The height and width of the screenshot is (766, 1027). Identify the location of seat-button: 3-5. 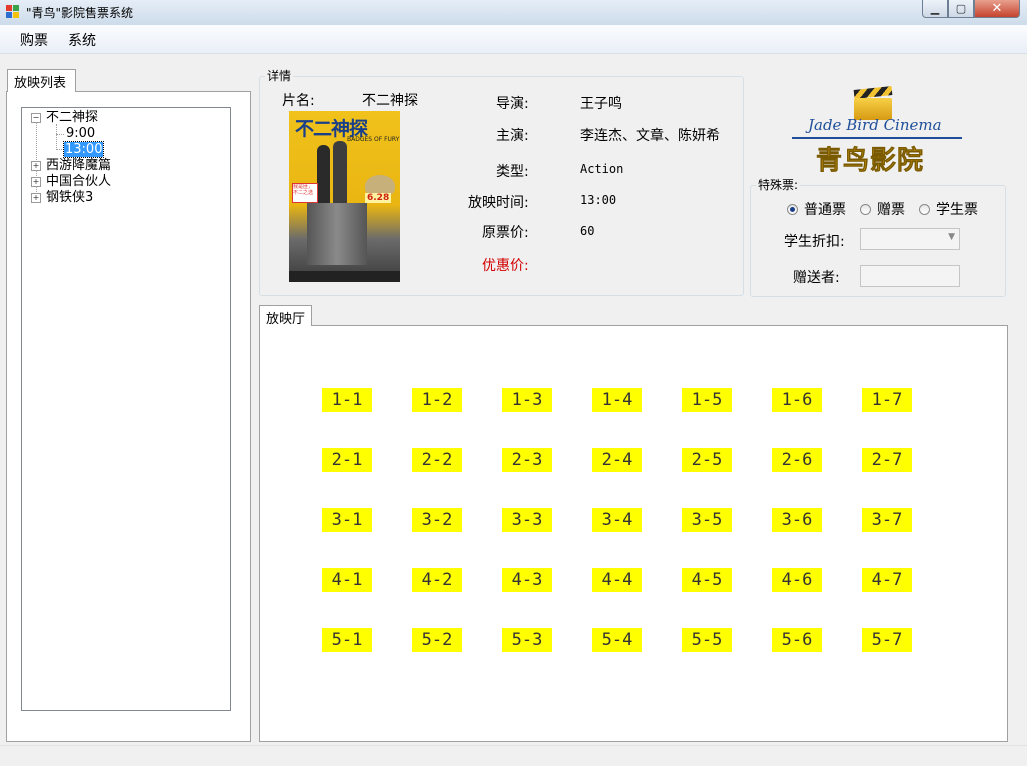
(707, 520).